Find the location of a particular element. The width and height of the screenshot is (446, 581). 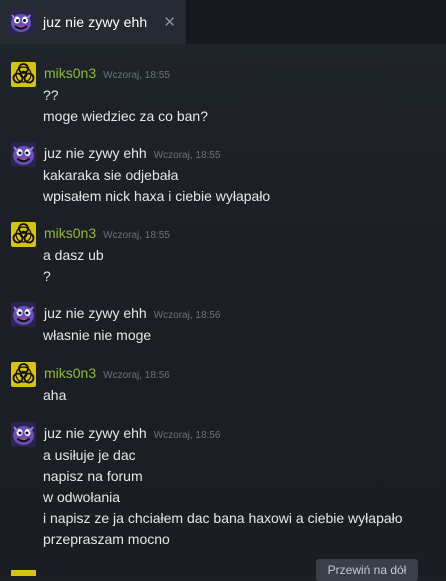

message-text: kakaraka sie odjebała is located at coordinates (111, 175).